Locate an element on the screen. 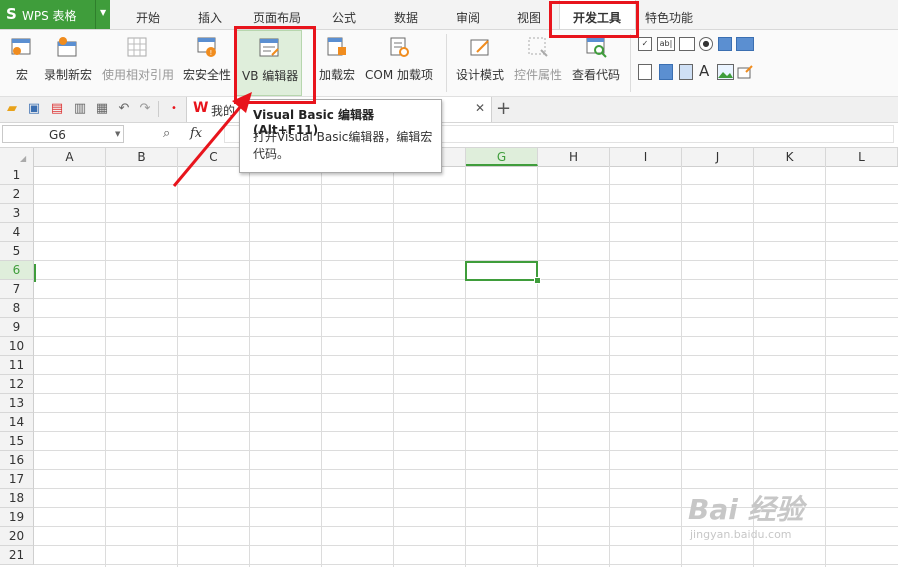 This screenshot has height=567, width=898. select-all-corner: ◢ is located at coordinates (17, 157).